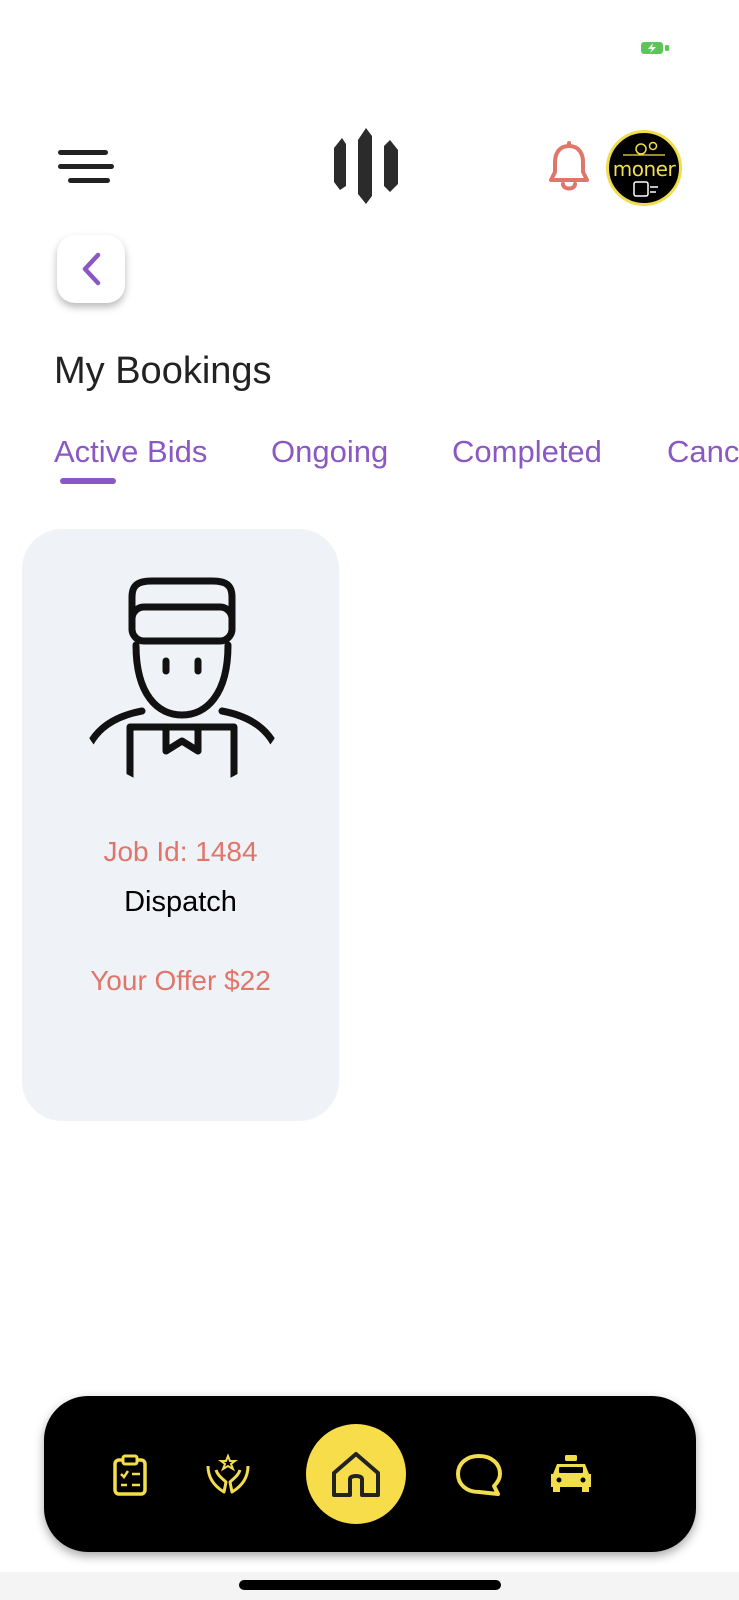 The width and height of the screenshot is (739, 1600). I want to click on job-type: Dispatch, so click(180, 902).